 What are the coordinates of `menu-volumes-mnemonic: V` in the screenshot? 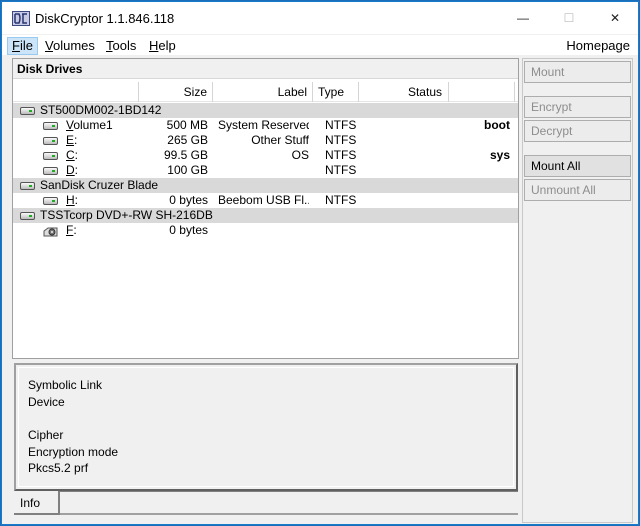 It's located at (49, 45).